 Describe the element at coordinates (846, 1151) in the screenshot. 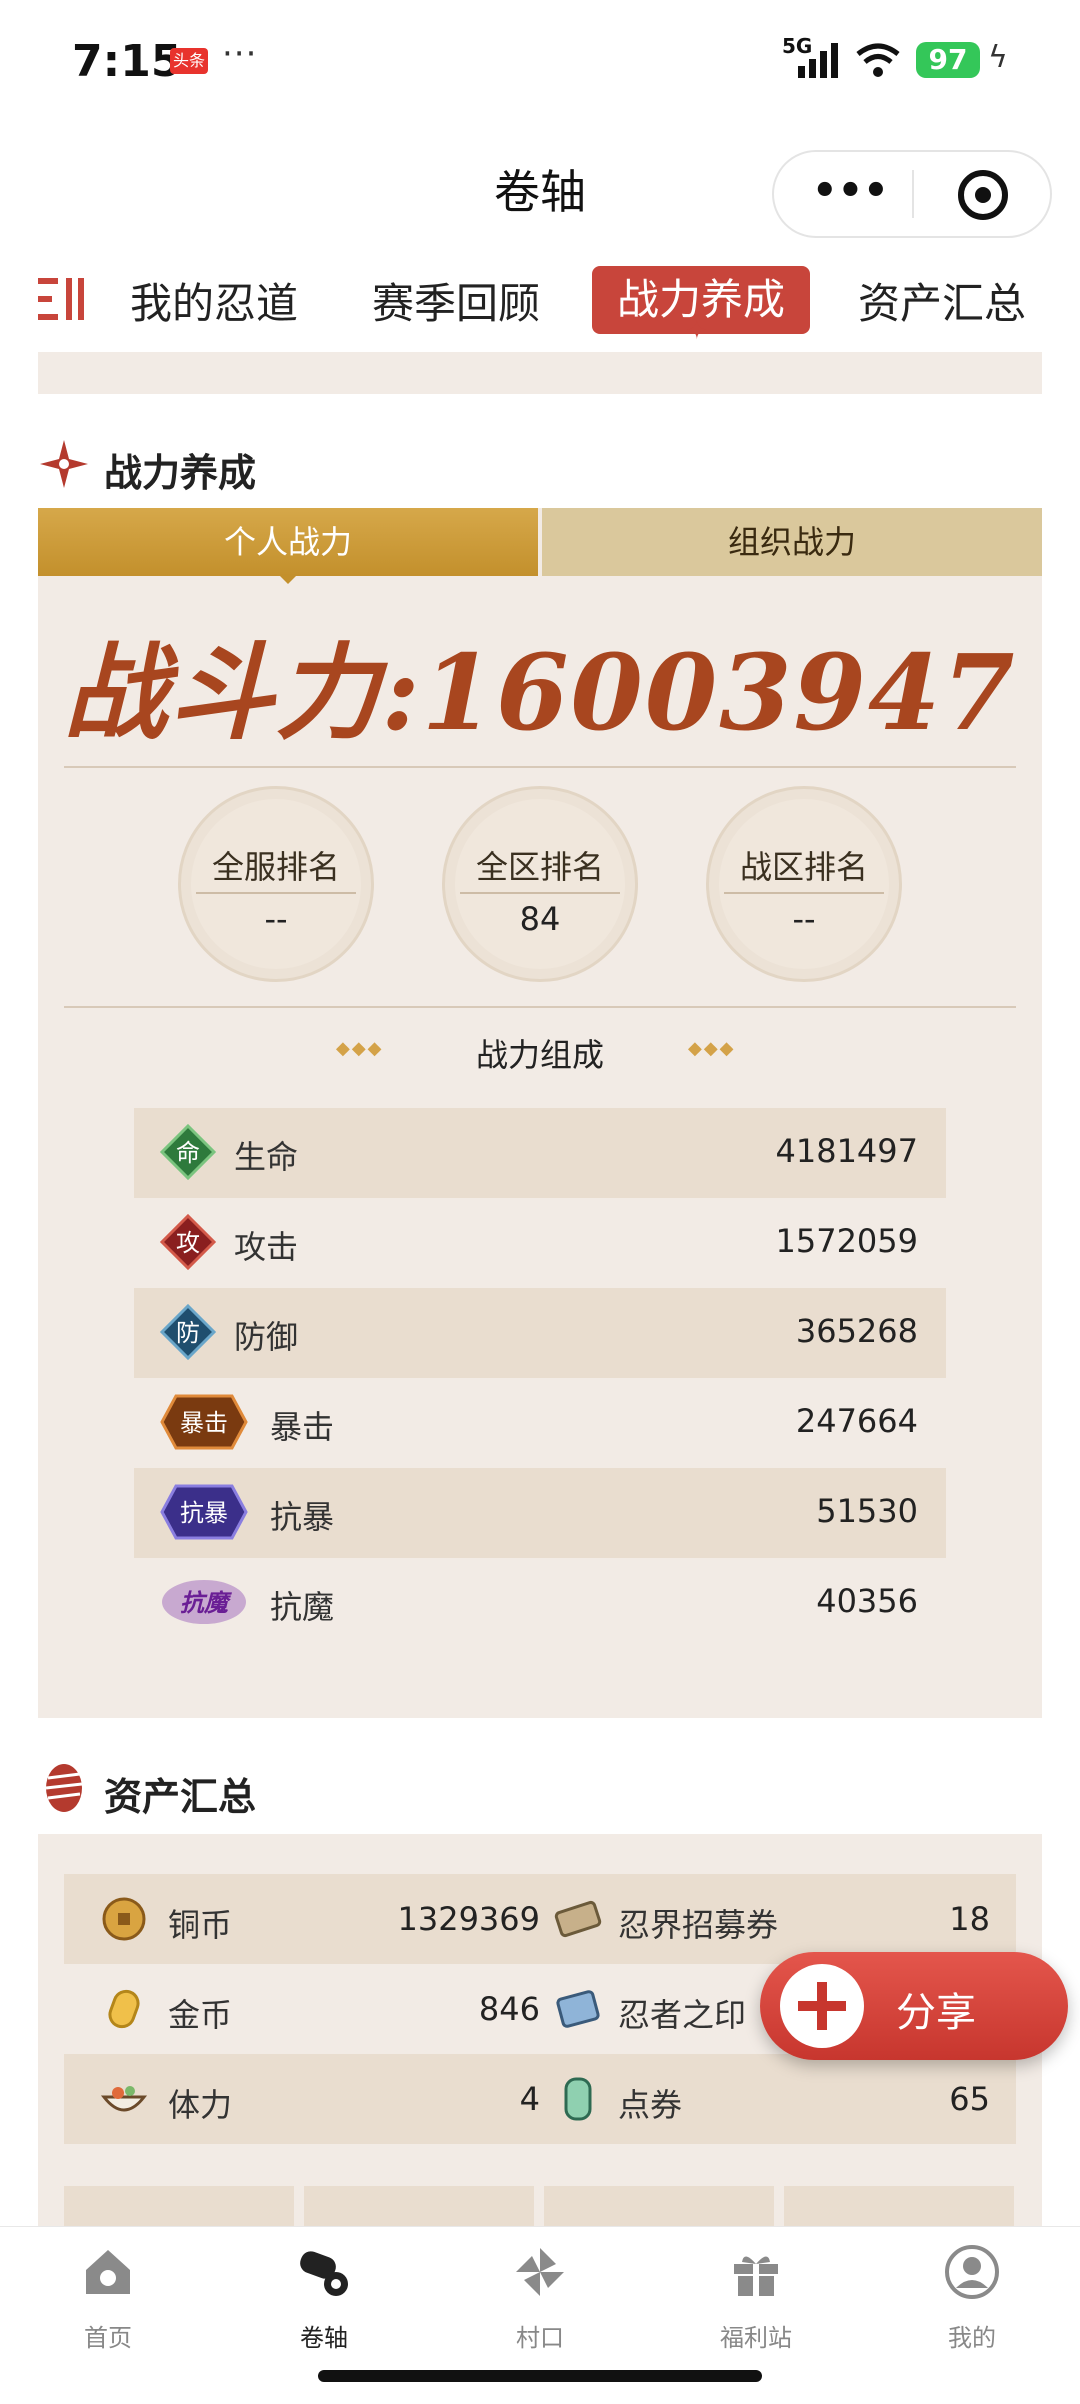

I see `stat-value: 4181497` at that location.